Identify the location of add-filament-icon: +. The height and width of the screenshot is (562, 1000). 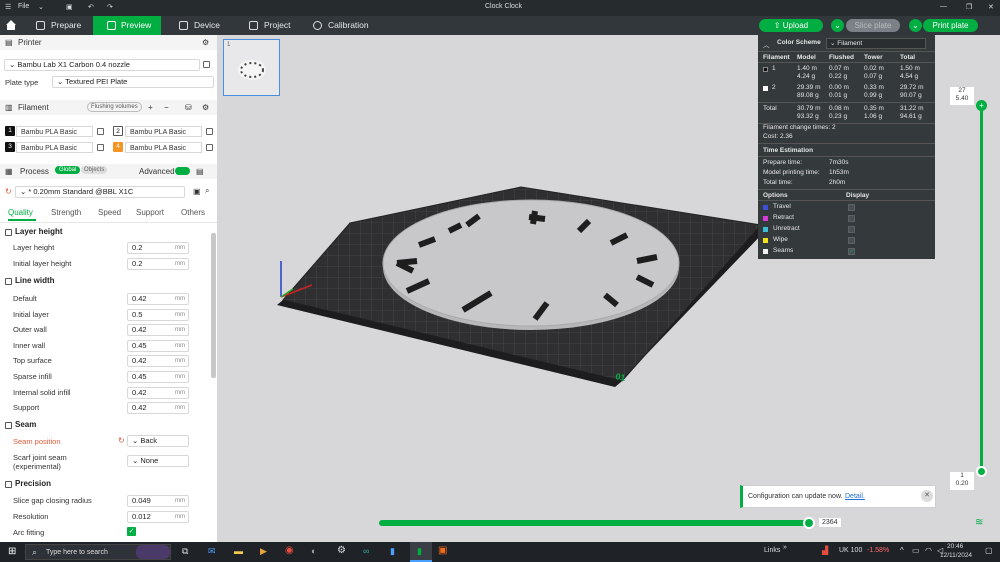
(150, 107).